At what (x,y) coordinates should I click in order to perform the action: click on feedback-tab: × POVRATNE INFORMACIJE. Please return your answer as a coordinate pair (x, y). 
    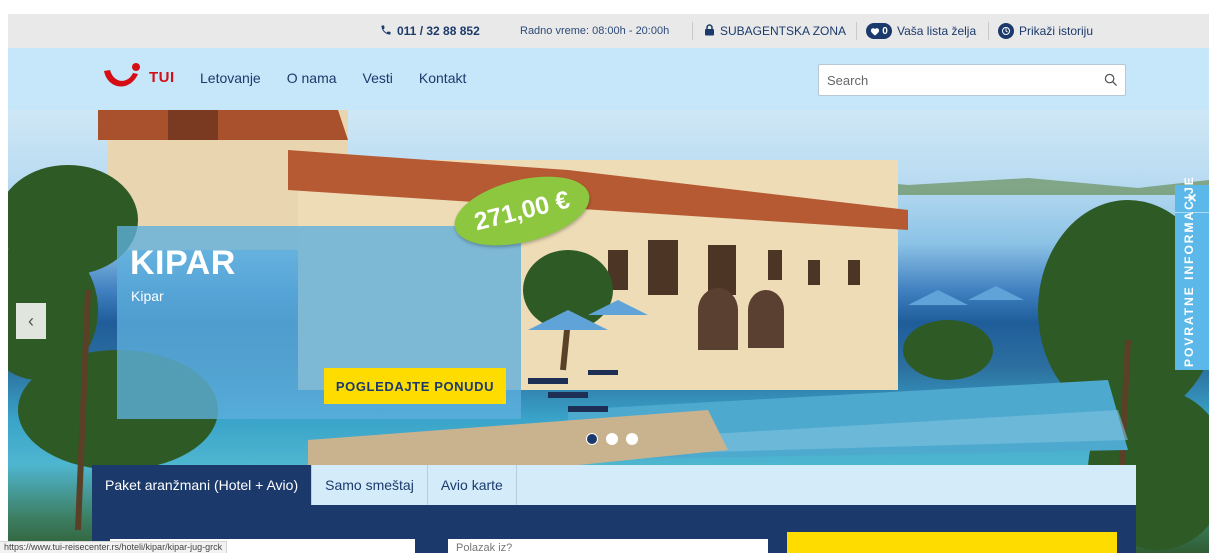
    Looking at the image, I should click on (1192, 272).